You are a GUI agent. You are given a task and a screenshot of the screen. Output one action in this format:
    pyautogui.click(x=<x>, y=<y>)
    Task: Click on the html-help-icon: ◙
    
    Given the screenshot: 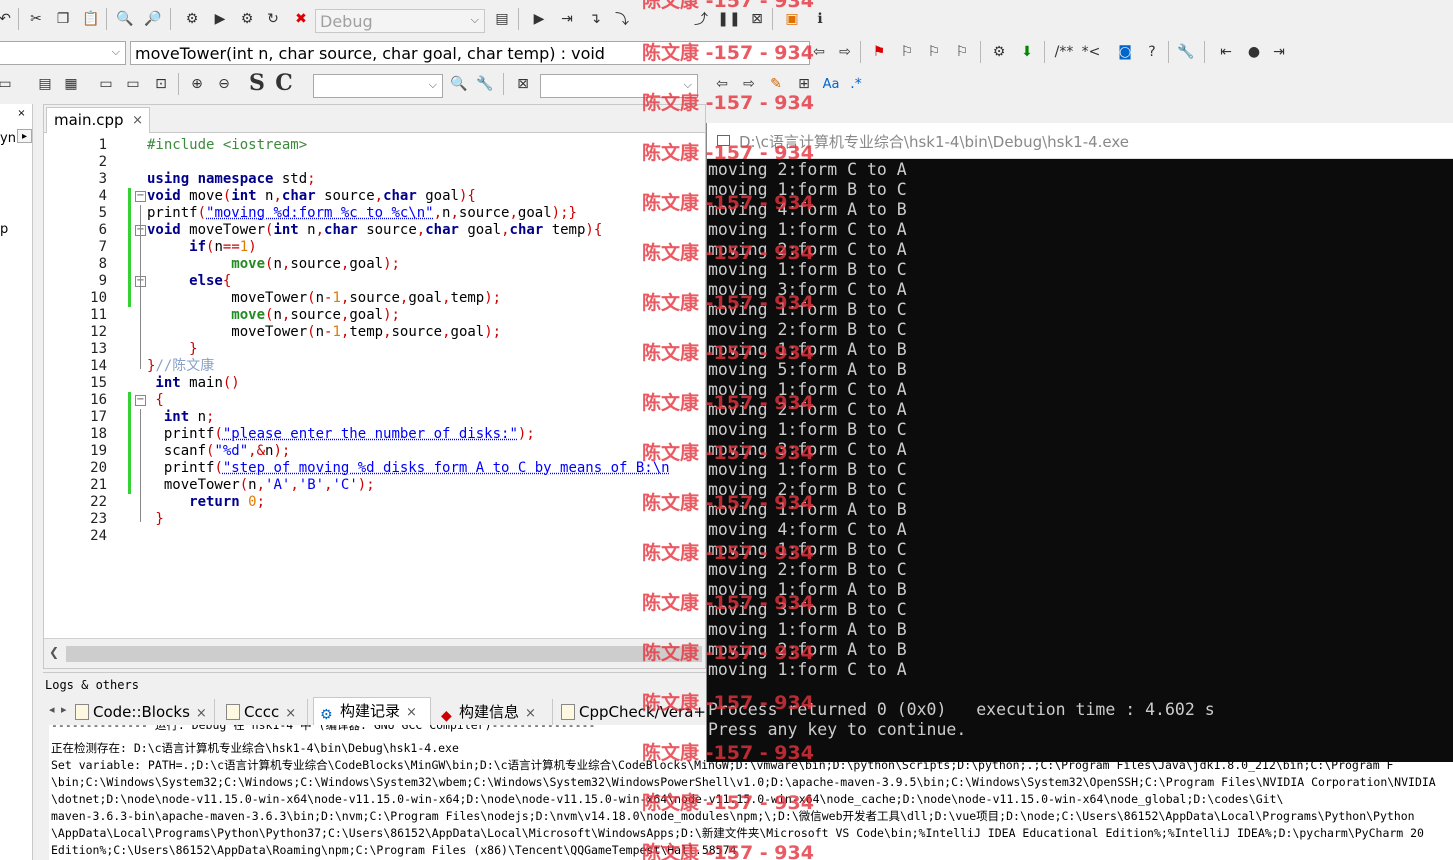 What is the action you would take?
    pyautogui.click(x=1125, y=52)
    